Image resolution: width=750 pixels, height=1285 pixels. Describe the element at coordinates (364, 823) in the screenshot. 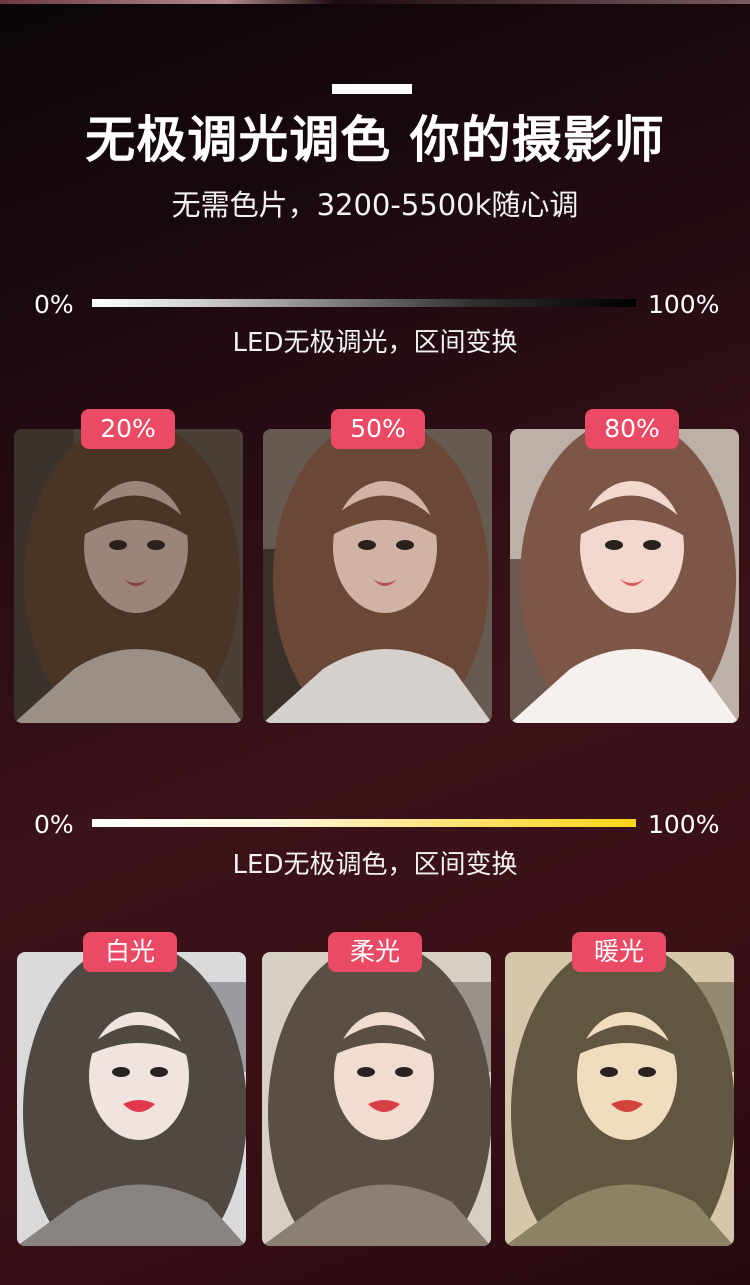

I see `color-temperature-gradient-bar` at that location.